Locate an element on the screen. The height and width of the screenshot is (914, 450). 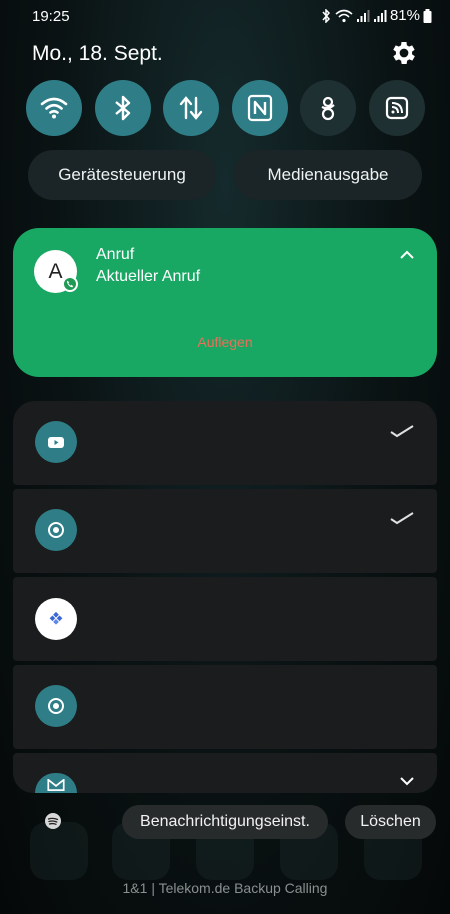
dock-app-blur is located at coordinates (59, 851).